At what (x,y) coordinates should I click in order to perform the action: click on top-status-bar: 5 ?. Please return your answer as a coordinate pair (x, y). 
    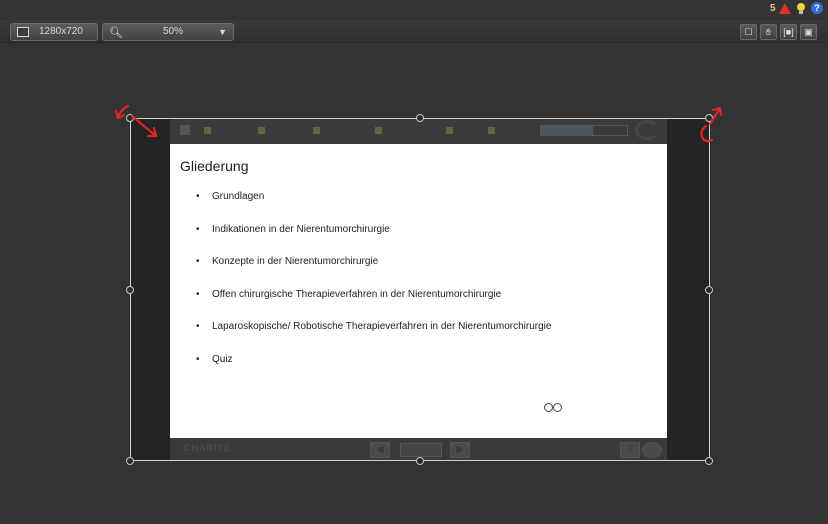
    Looking at the image, I should click on (414, 10).